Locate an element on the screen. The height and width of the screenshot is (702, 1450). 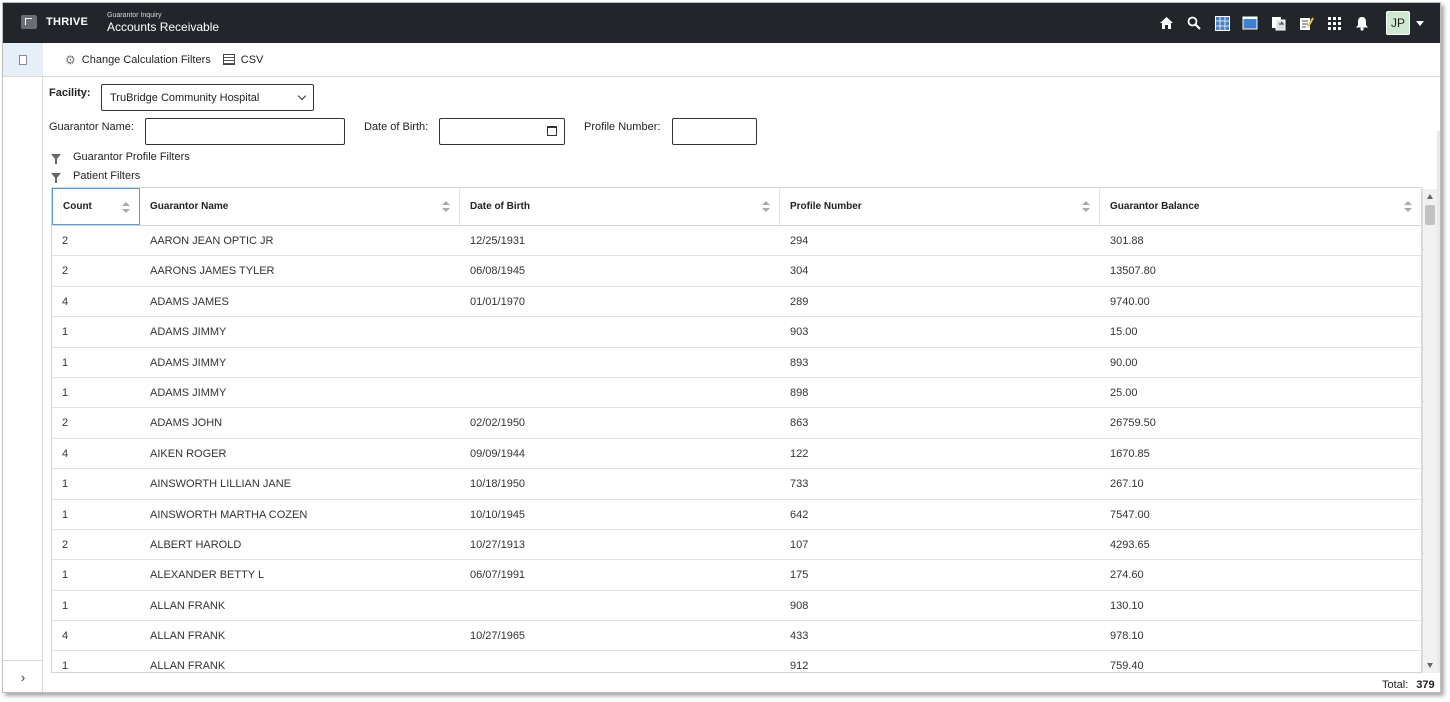
guarantor-name-cell: ALEXANDER BETTY L is located at coordinates (207, 575).